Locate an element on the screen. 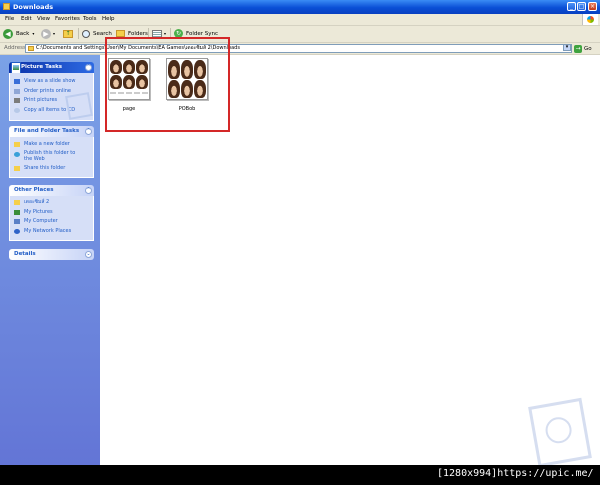  back-button: ◀ Back ▾ is located at coordinates (18, 33).